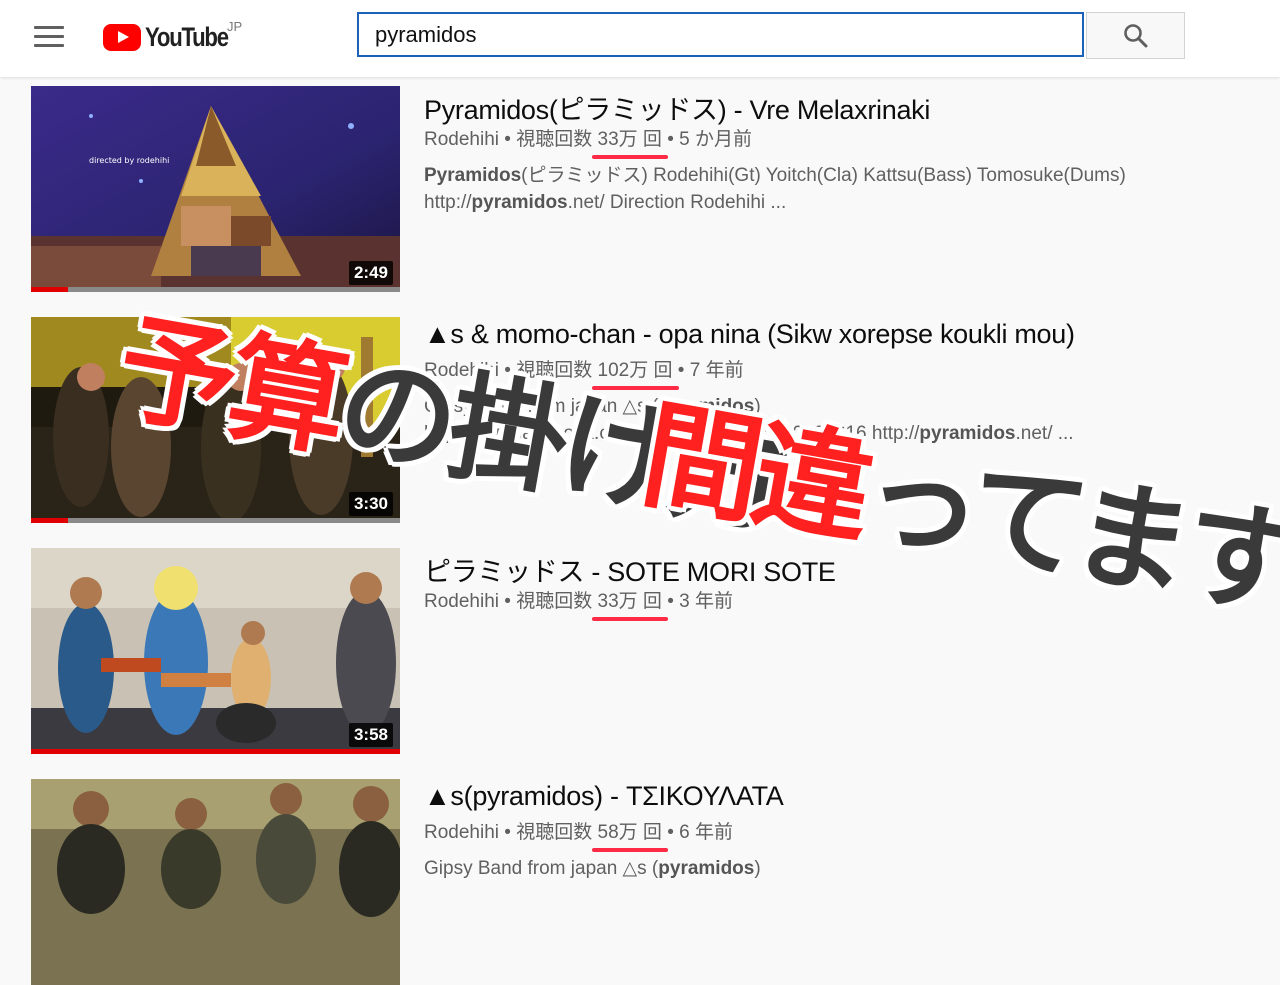 The width and height of the screenshot is (1280, 985). I want to click on video-duration: 3:30, so click(370, 504).